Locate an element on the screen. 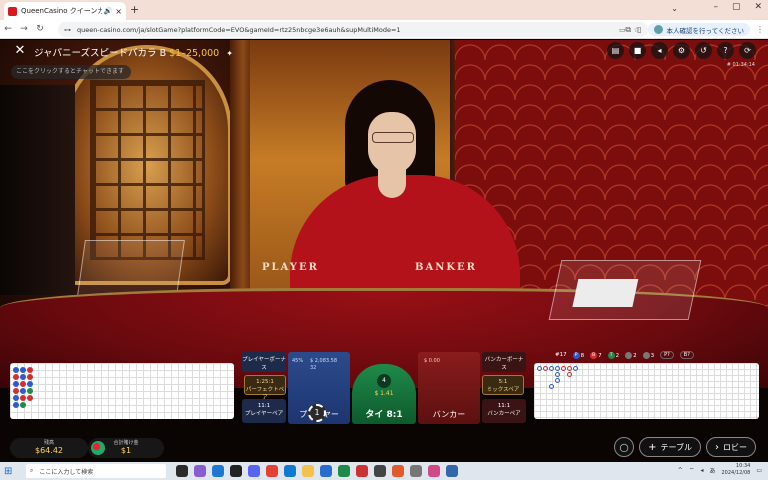  browser-tab: QueenCasino クイーンカジノ | 🔊 × is located at coordinates (65, 11).